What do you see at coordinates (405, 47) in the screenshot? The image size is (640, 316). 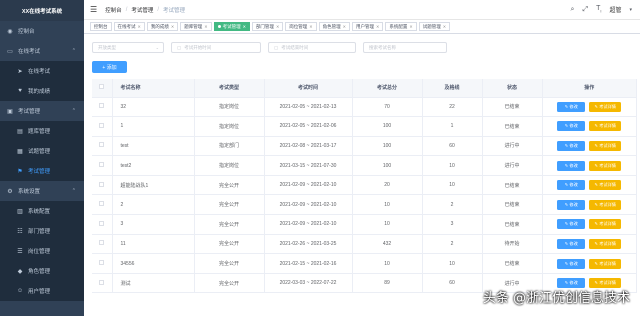 I see `search-name-input: 搜索考试名称` at bounding box center [405, 47].